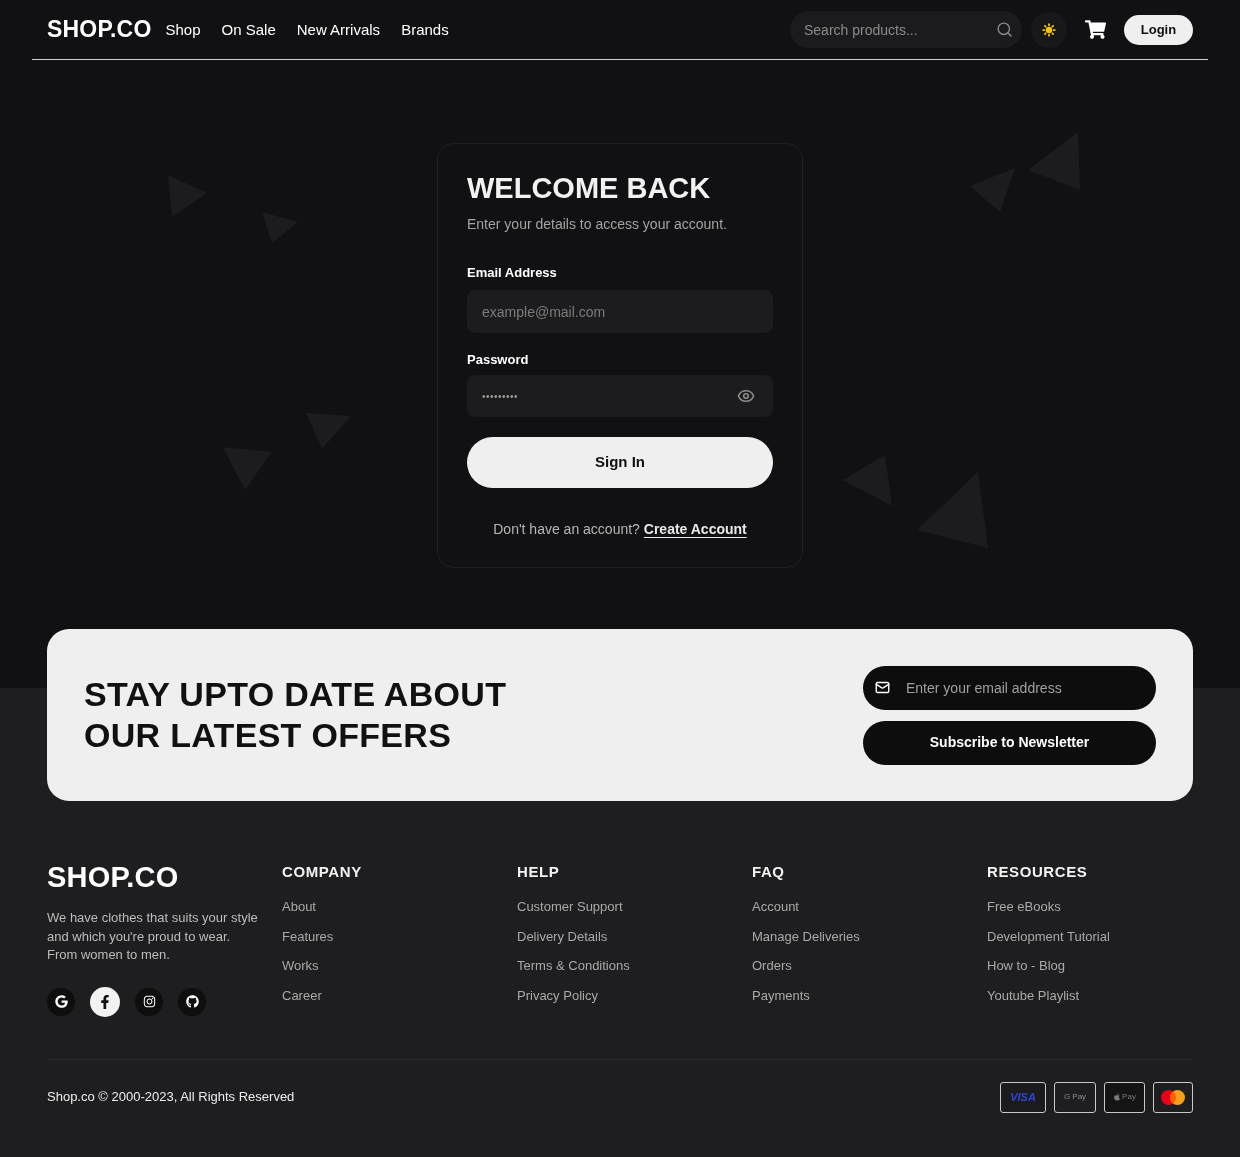 This screenshot has height=1157, width=1240. I want to click on footer-link: Orders, so click(772, 966).